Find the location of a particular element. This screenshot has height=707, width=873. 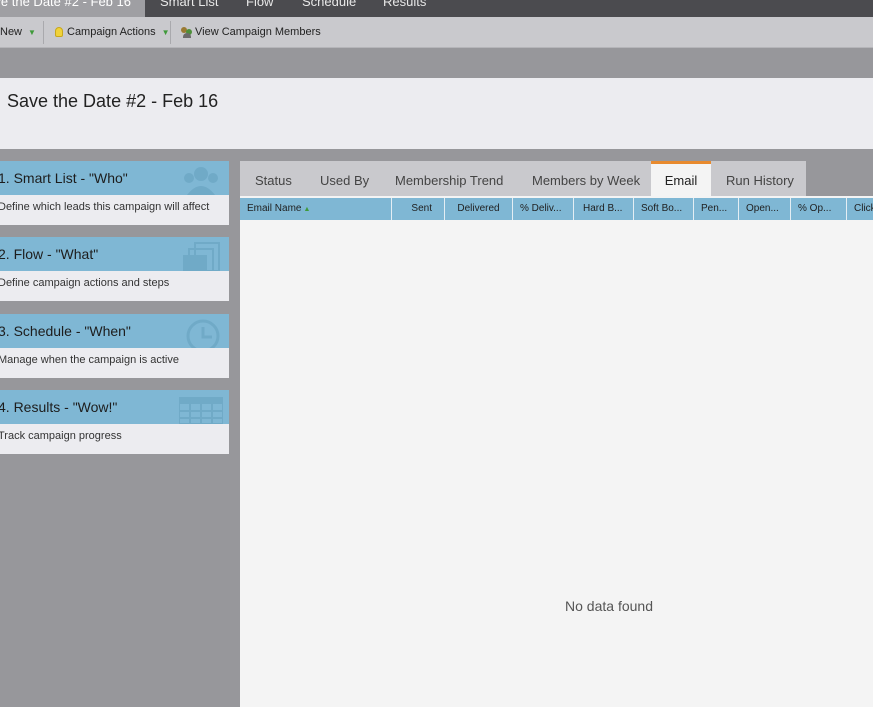

column-header-delivered: Delivered is located at coordinates (479, 209).